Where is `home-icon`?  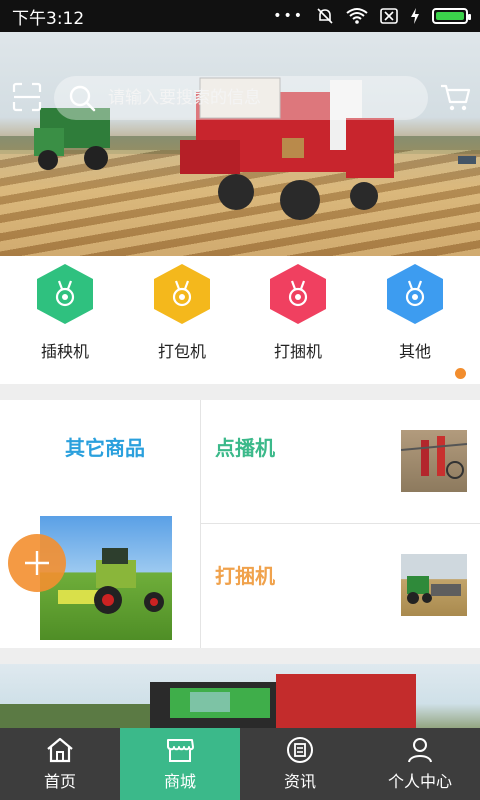 home-icon is located at coordinates (60, 750).